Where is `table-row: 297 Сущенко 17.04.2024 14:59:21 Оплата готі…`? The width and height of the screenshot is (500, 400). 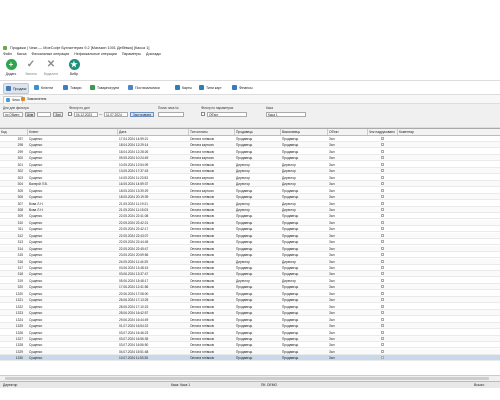
table-row: 297 Сущенко 17.04.2024 14:59:21 Оплата готі… is located at coordinates (250, 139).